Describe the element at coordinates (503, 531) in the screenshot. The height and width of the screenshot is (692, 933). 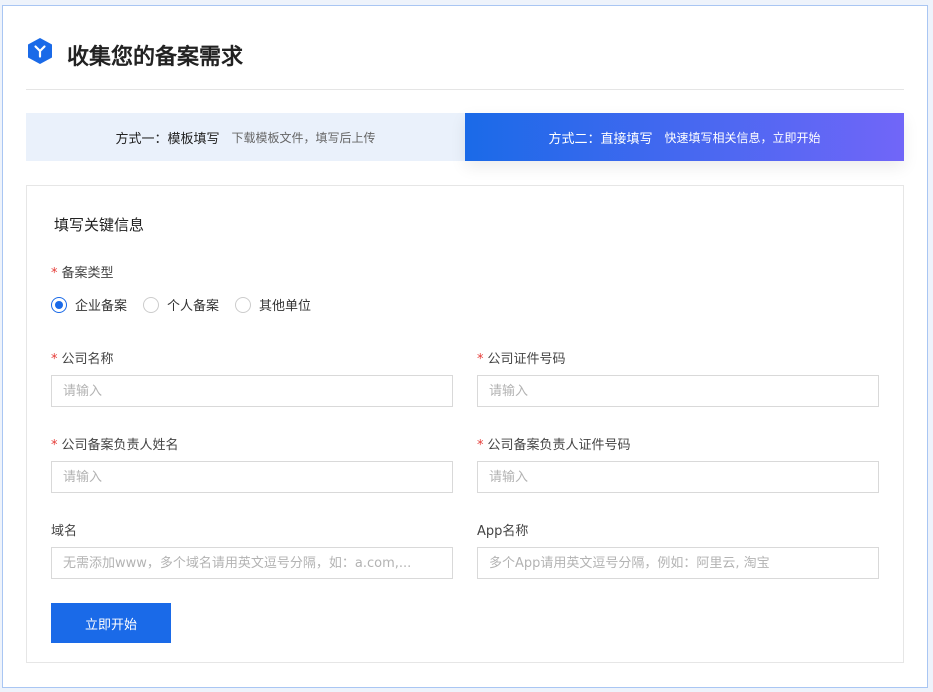
I see `app-name-label: App名称` at that location.